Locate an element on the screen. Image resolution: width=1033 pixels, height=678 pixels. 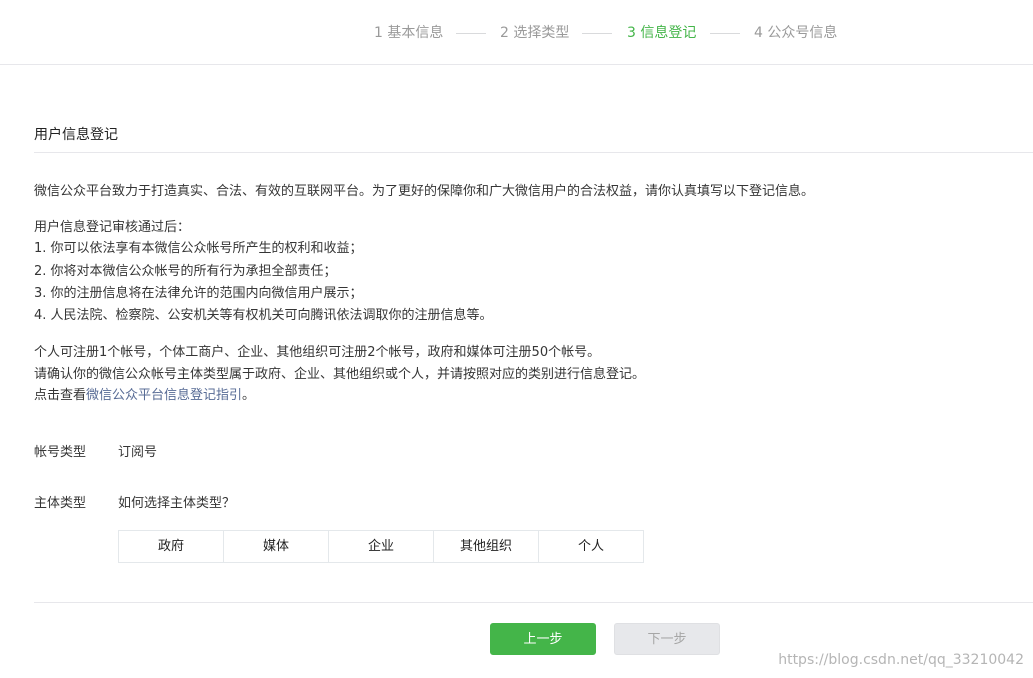
subject-type-selector: 政府 媒体 企业 其他组织 个人 is located at coordinates (381, 546).